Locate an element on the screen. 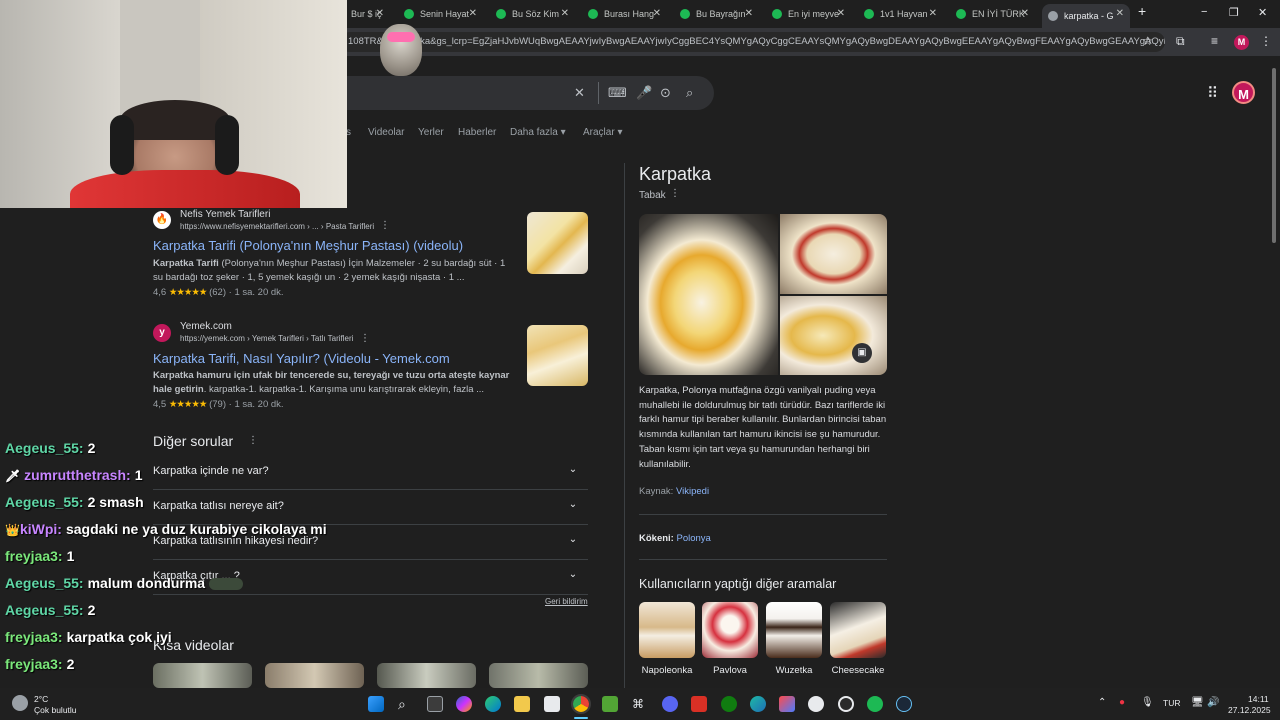 Image resolution: width=1280 pixels, height=720 pixels. start-icon is located at coordinates (376, 704).